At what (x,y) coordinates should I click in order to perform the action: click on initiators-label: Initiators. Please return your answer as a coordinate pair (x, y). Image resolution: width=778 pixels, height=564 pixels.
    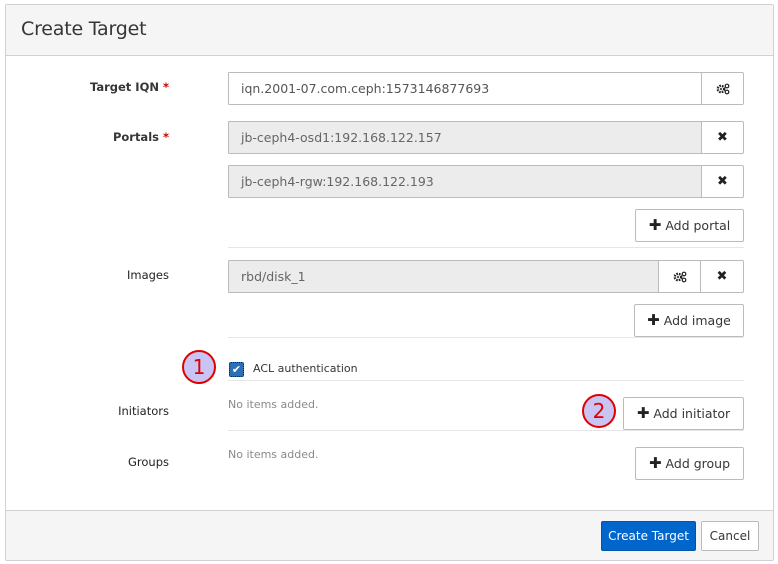
    Looking at the image, I should click on (143, 411).